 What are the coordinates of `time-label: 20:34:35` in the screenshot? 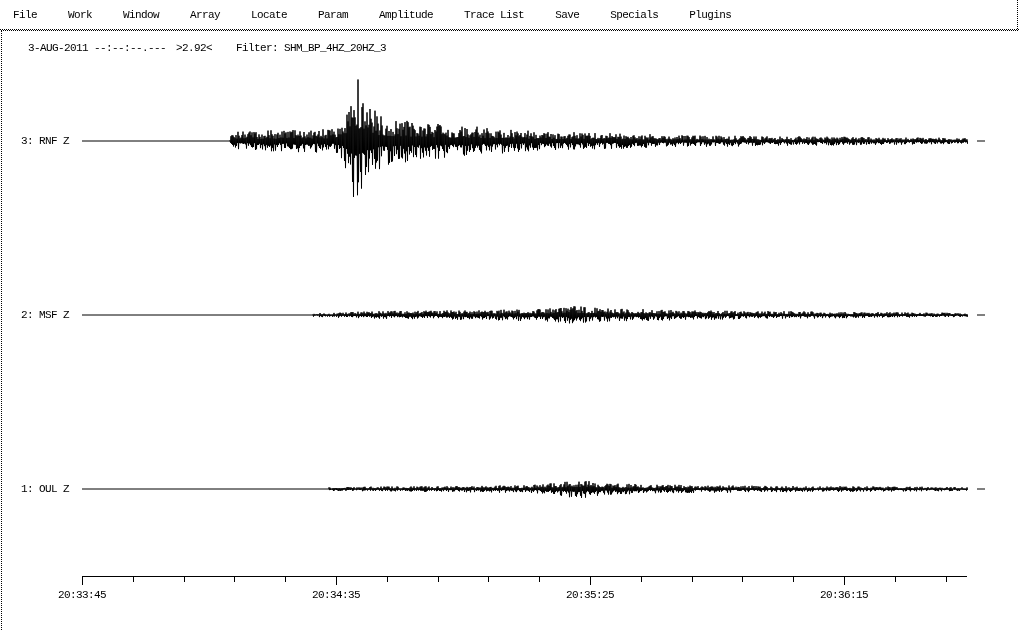 It's located at (336, 595).